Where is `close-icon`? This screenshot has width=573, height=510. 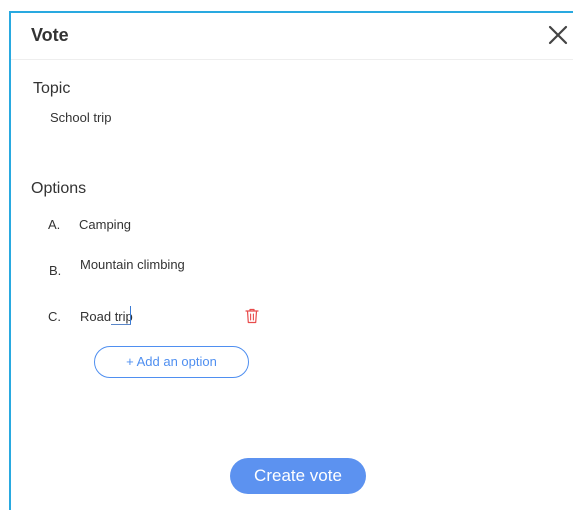 close-icon is located at coordinates (558, 35).